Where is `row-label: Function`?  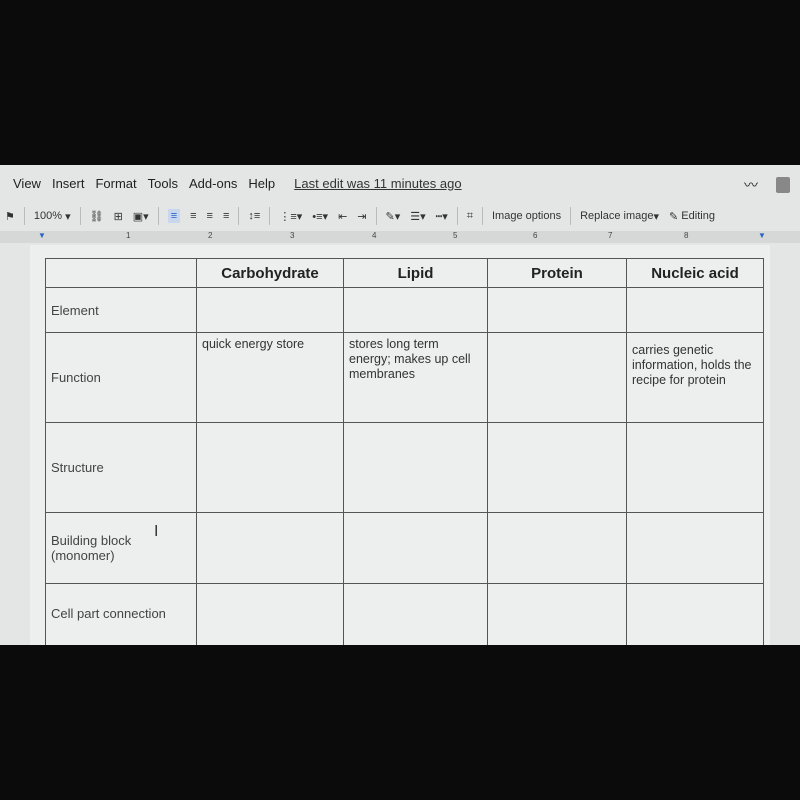
row-label: Function is located at coordinates (121, 377).